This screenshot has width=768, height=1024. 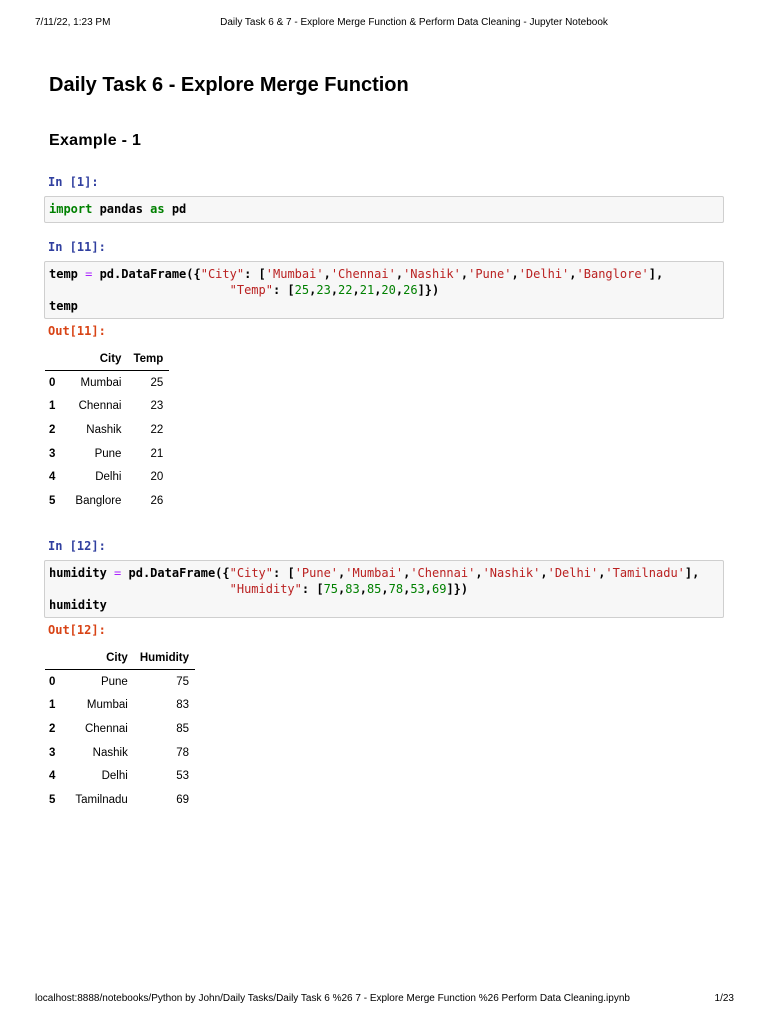 What do you see at coordinates (417, 589) in the screenshot?
I see `code-token: 53` at bounding box center [417, 589].